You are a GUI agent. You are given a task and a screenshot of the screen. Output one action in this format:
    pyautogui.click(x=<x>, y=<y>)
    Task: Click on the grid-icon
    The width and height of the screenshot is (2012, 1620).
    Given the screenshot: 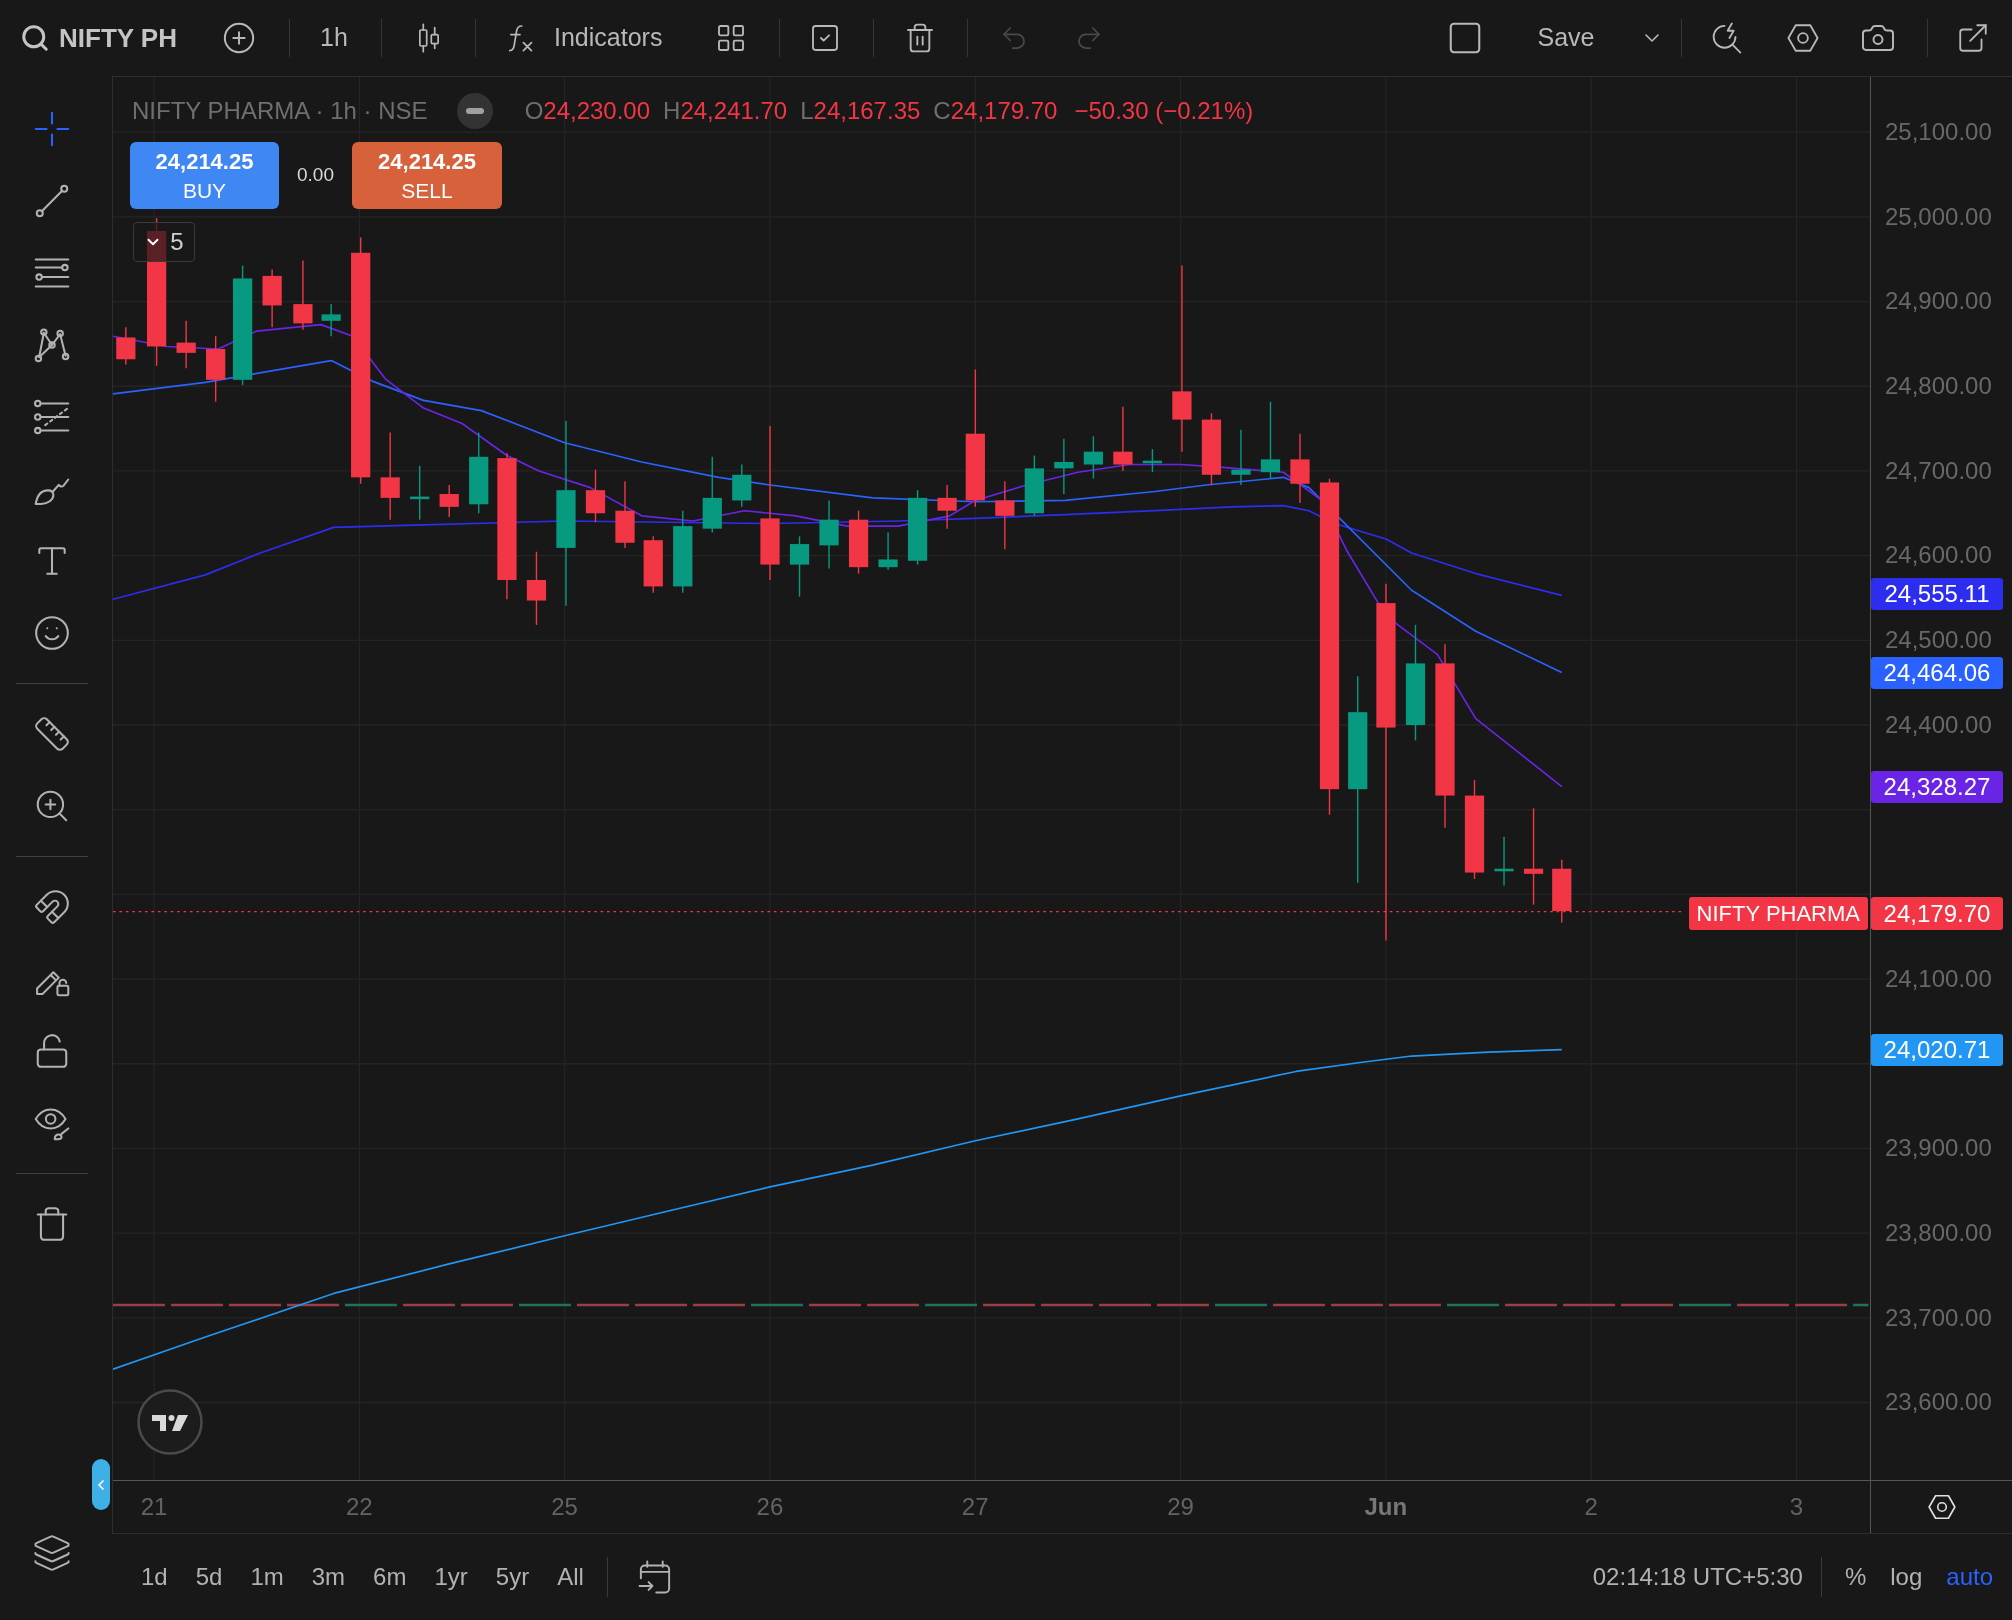 What is the action you would take?
    pyautogui.click(x=731, y=38)
    